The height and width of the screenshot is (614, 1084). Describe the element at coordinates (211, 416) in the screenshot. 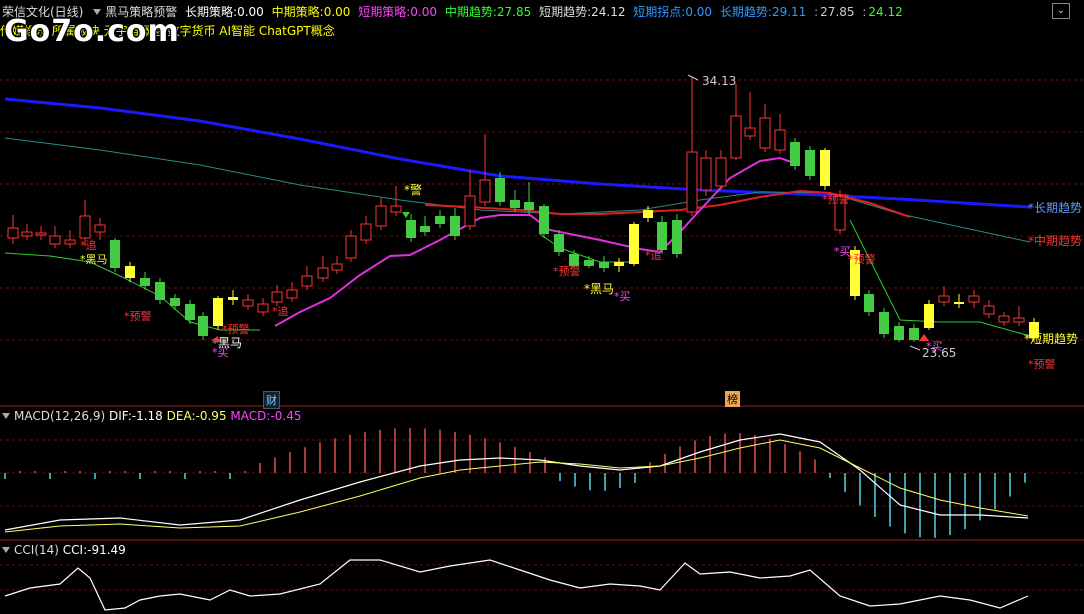

I see `dea-value: -0.95` at that location.